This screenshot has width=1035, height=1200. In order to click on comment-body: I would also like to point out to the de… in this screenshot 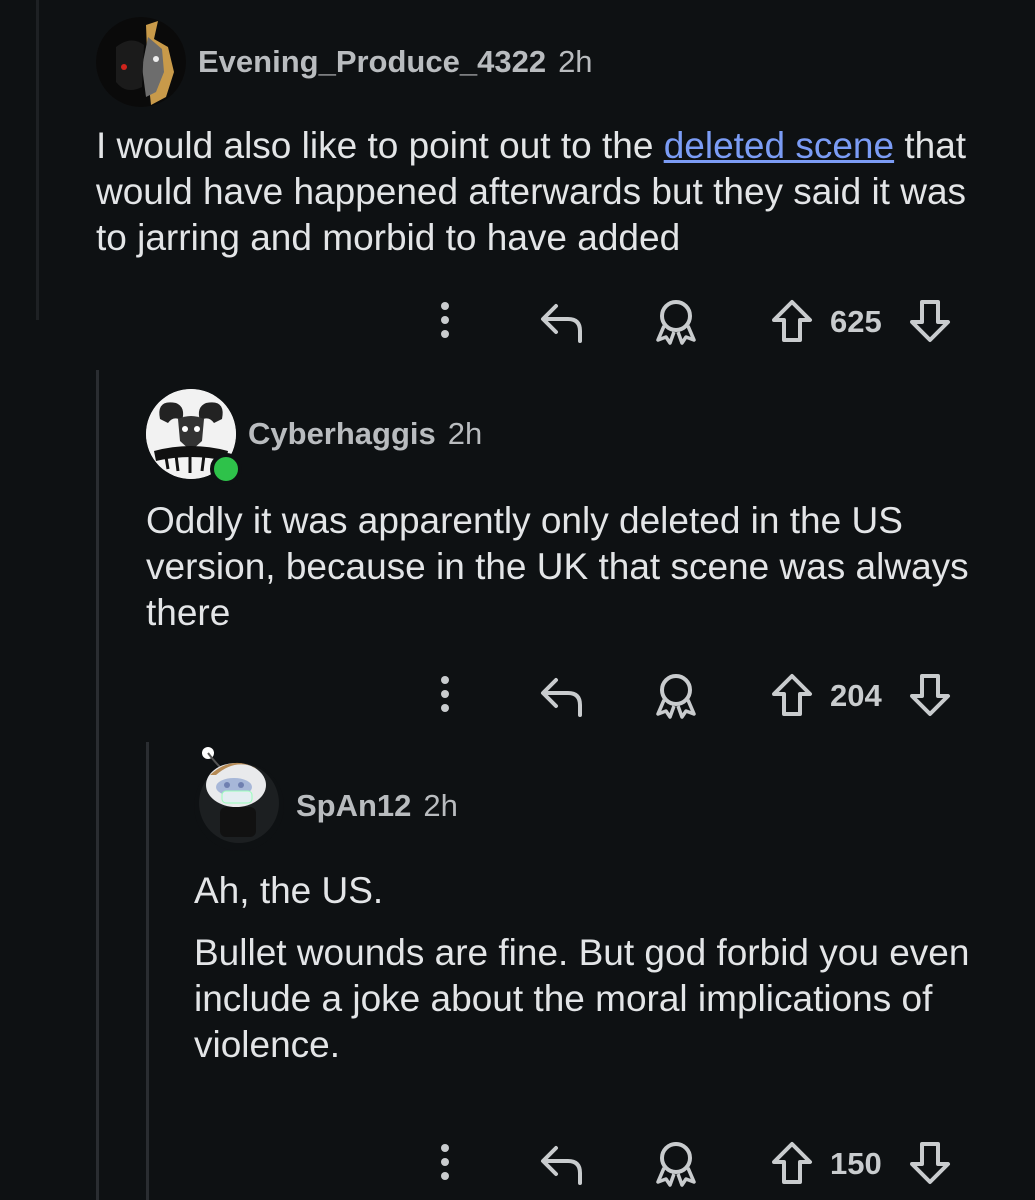, I will do `click(546, 192)`.